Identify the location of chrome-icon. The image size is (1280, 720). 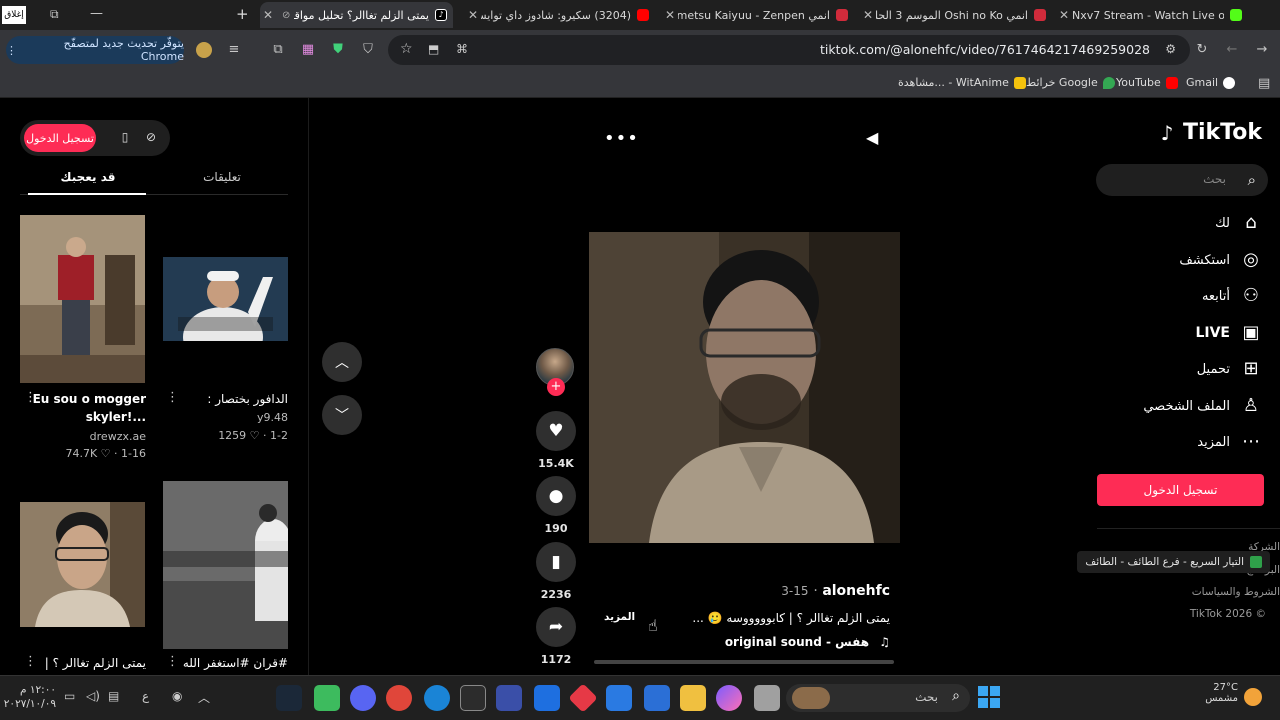
(399, 698).